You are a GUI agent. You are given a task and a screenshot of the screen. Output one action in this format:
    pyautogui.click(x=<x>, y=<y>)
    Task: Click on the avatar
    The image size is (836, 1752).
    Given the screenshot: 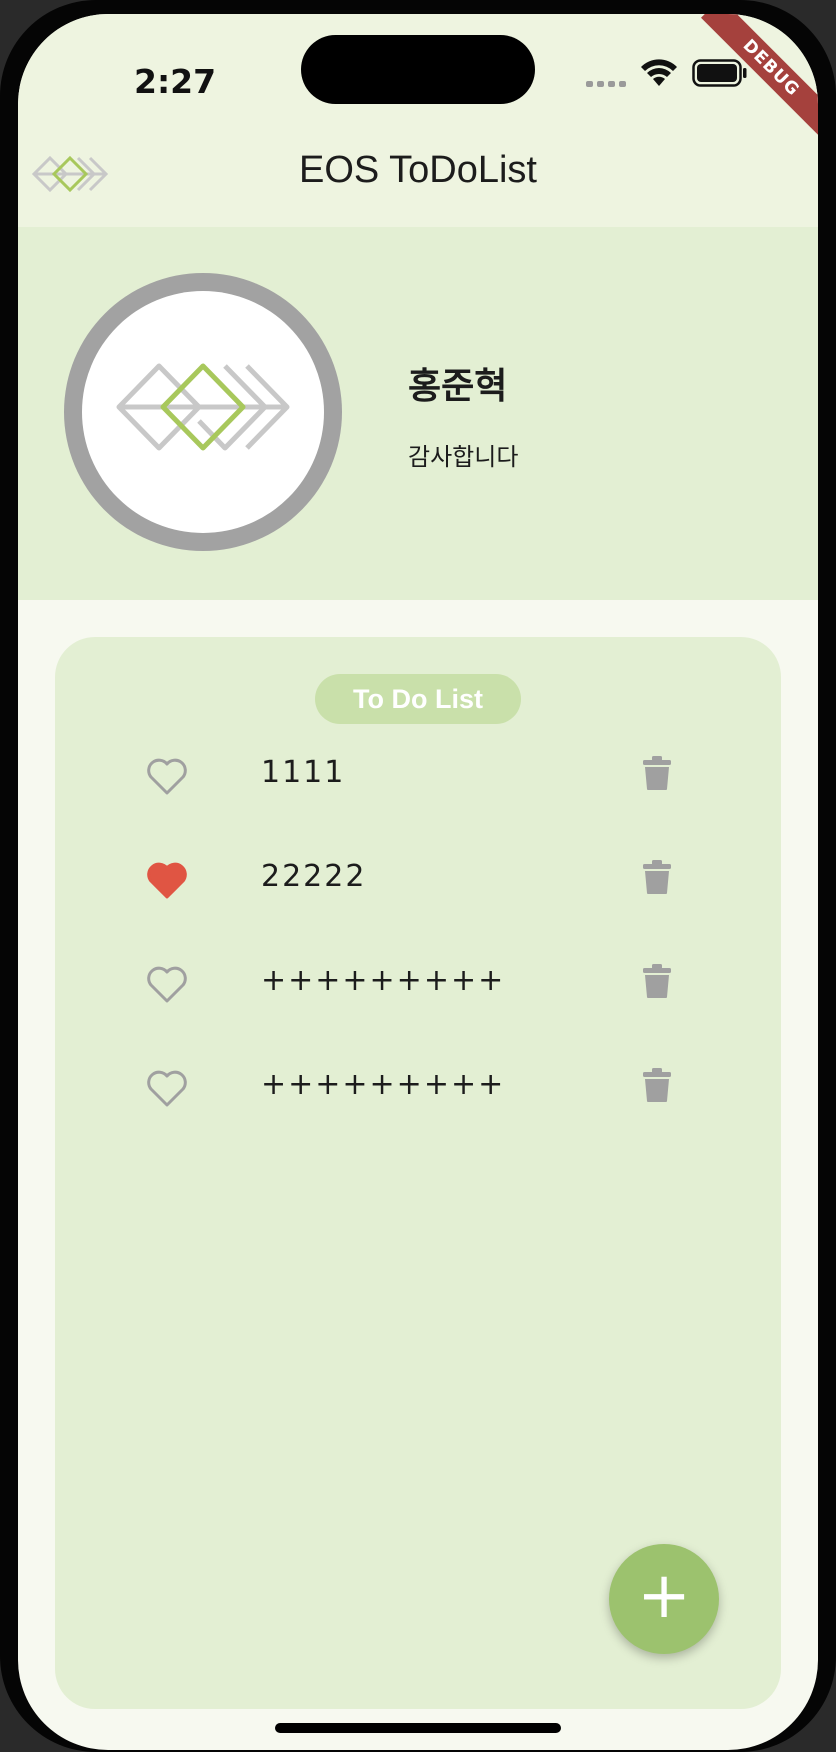 What is the action you would take?
    pyautogui.click(x=203, y=412)
    